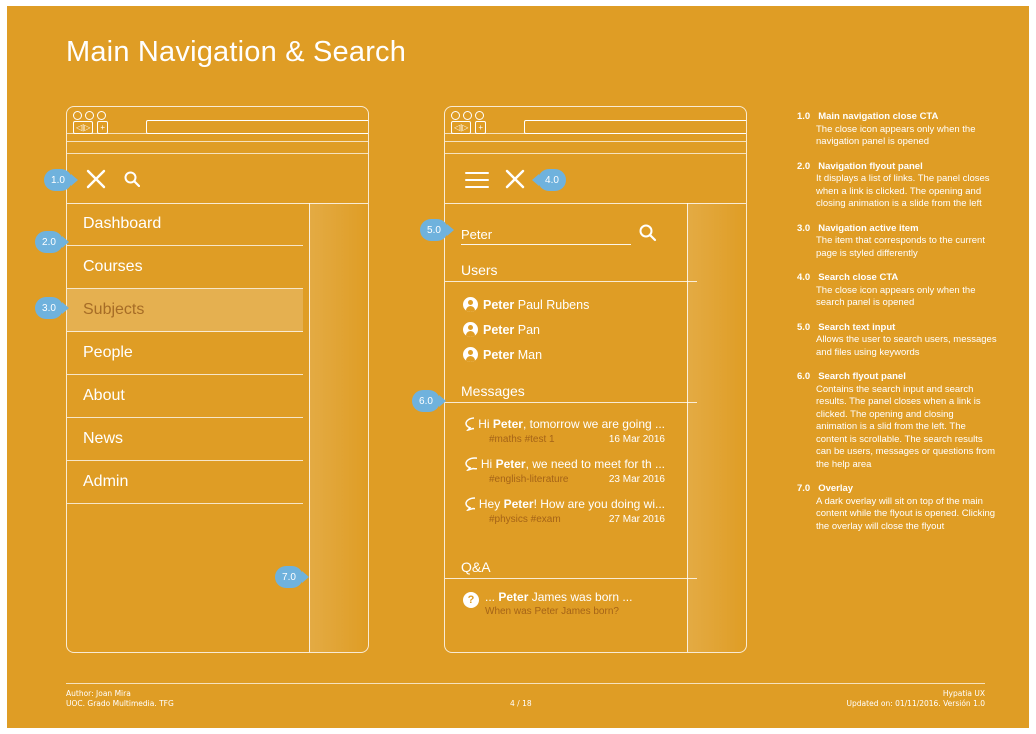 The width and height of the screenshot is (1036, 734). I want to click on nav-item-admin: Admin, so click(185, 482).